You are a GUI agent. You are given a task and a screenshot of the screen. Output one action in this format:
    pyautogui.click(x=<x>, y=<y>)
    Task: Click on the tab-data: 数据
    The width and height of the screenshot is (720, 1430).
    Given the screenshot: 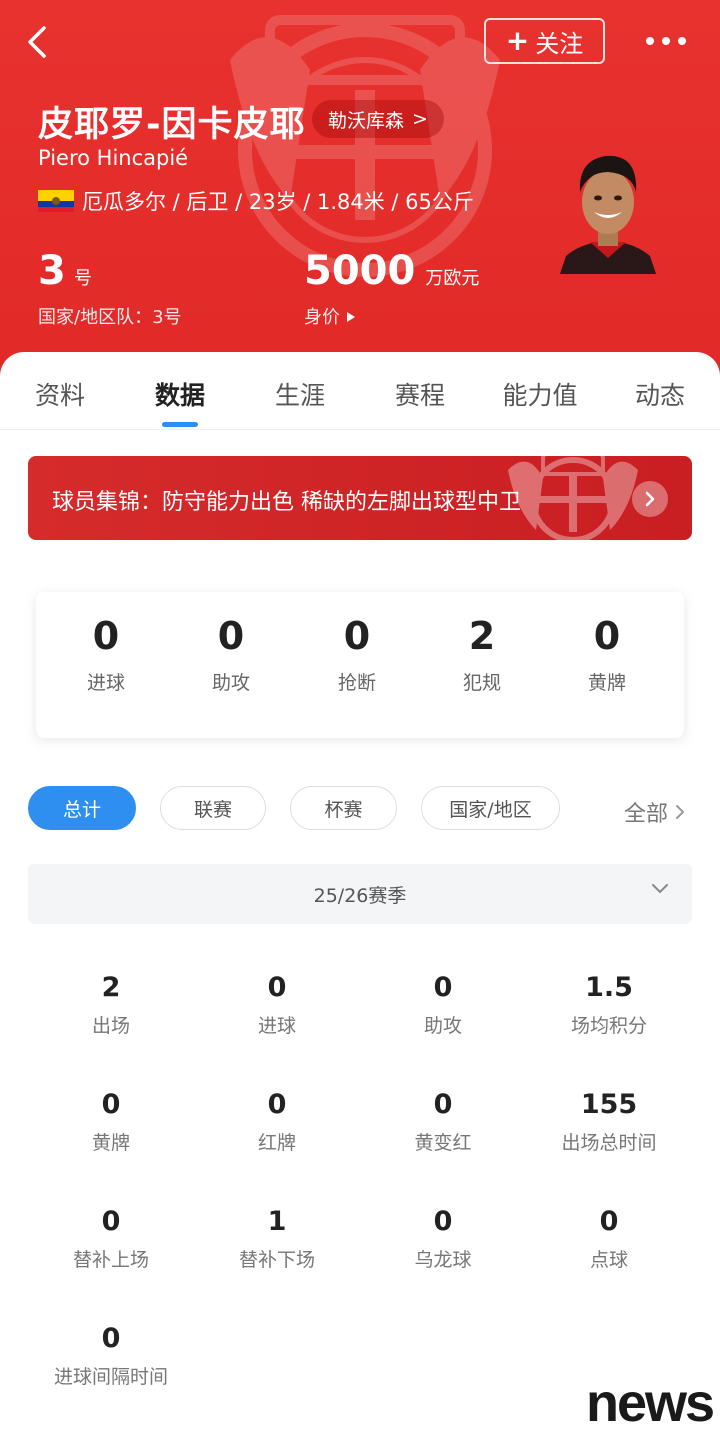 What is the action you would take?
    pyautogui.click(x=180, y=394)
    